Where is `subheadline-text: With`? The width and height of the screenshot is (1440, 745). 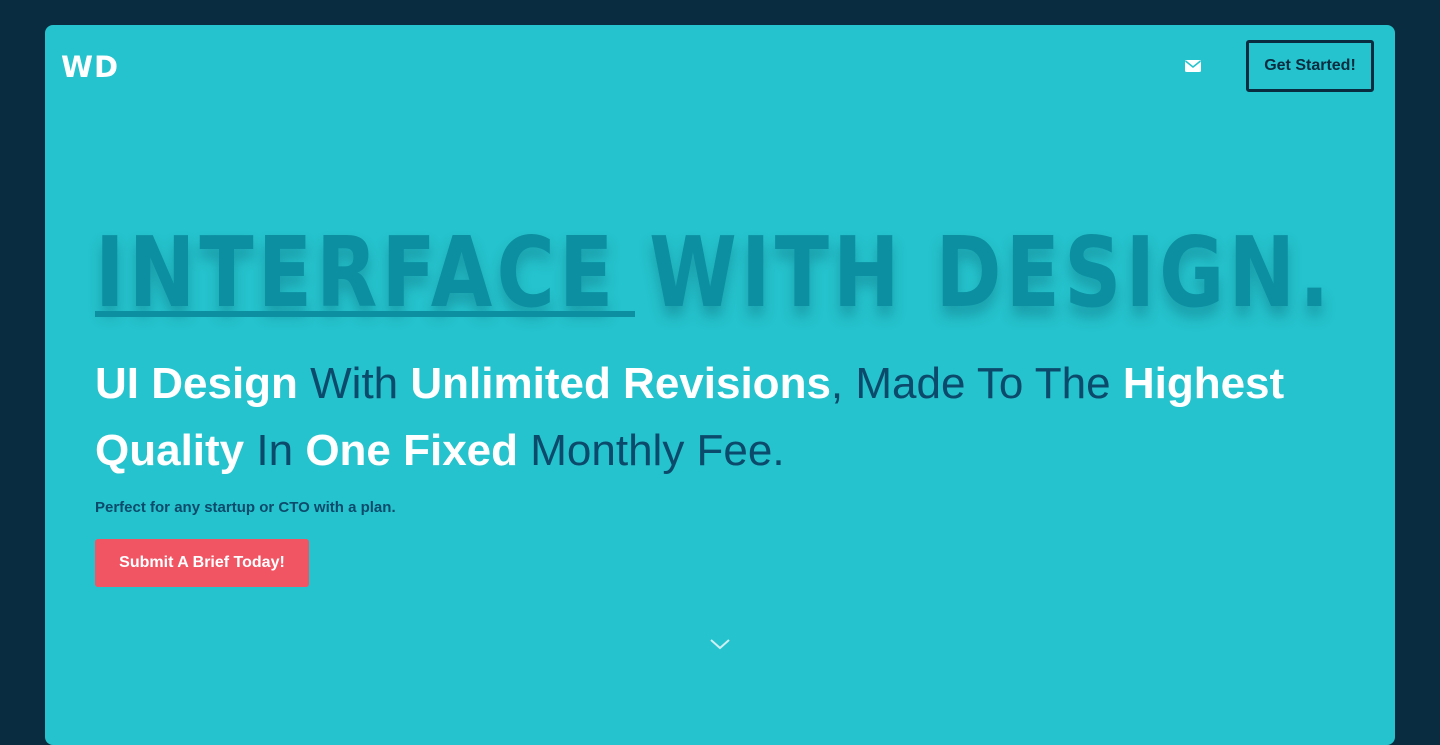 subheadline-text: With is located at coordinates (354, 383).